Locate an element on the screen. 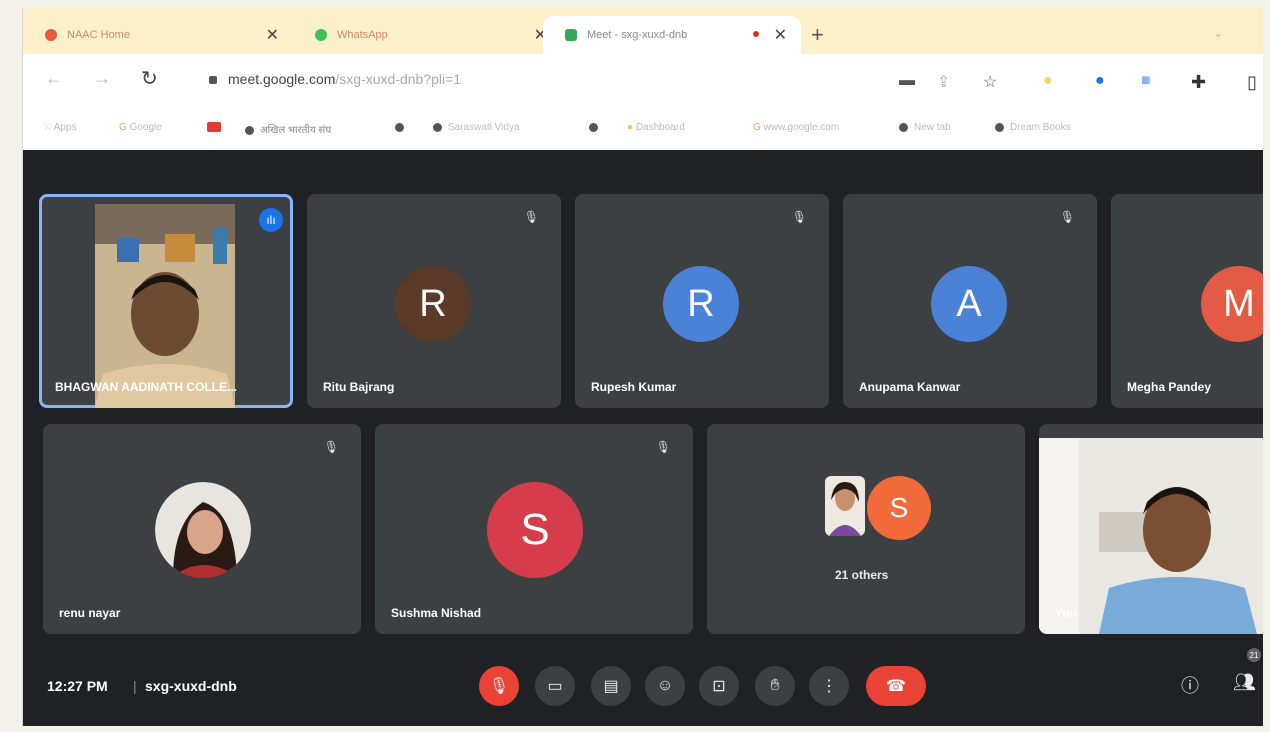 Image resolution: width=1270 pixels, height=732 pixels. tab-search-chevron-icon: ⌄ is located at coordinates (1218, 33).